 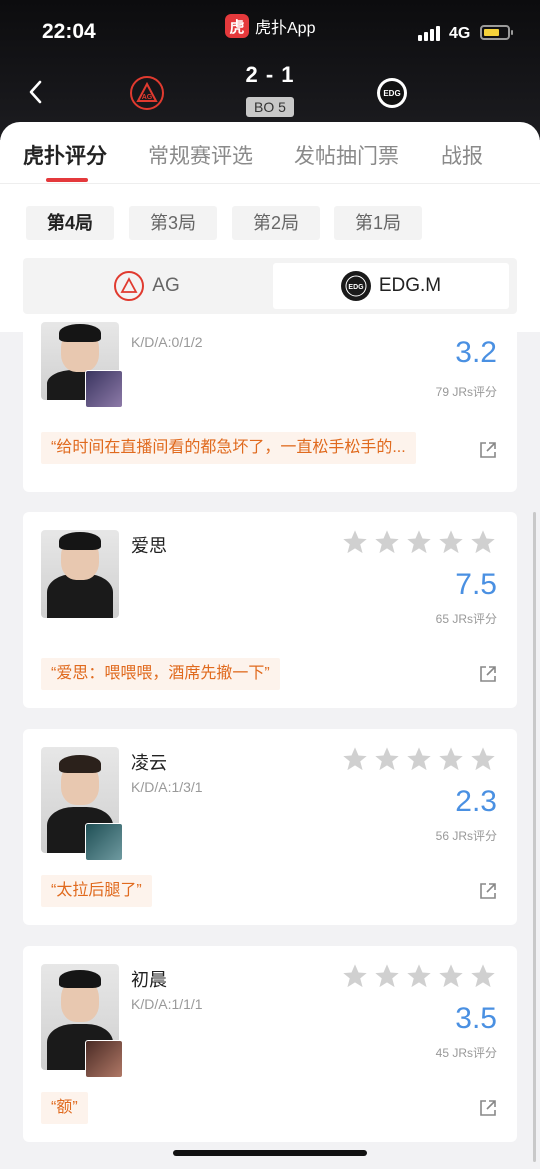 What do you see at coordinates (69, 31) in the screenshot?
I see `status-time: 22:04` at bounding box center [69, 31].